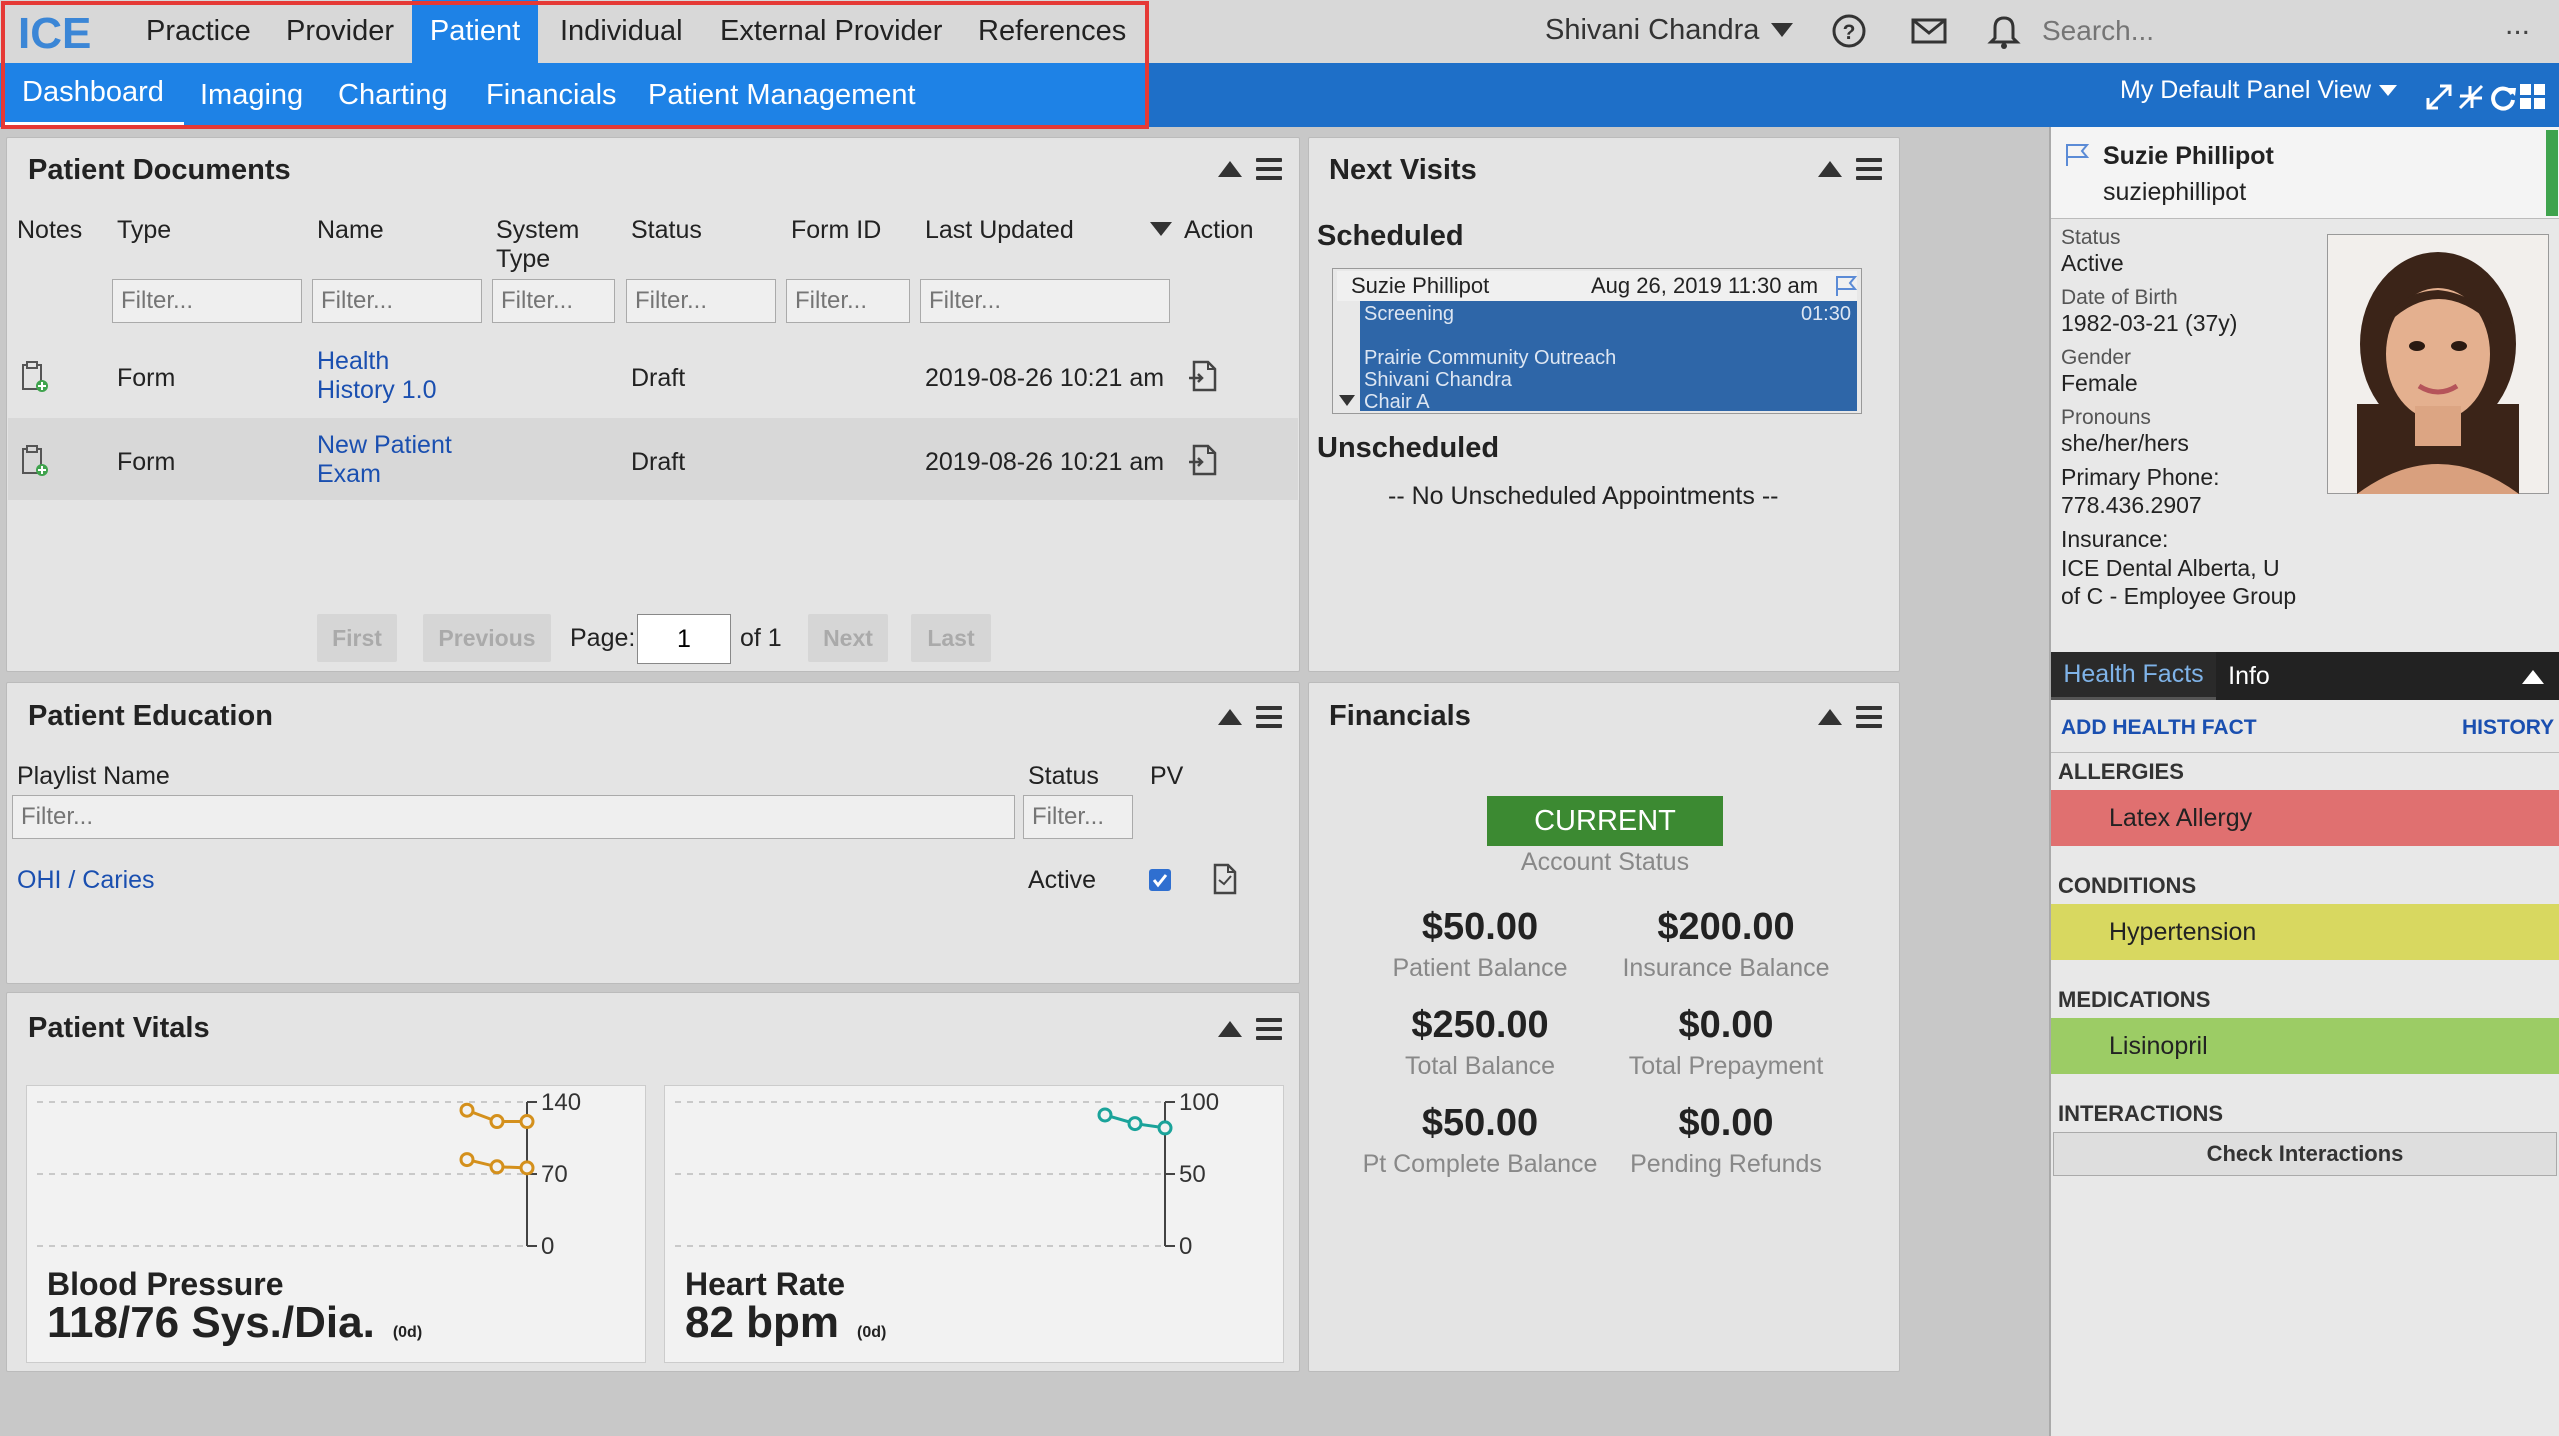 Image resolution: width=2559 pixels, height=1436 pixels. What do you see at coordinates (1849, 31) in the screenshot?
I see `help-icon: ?` at bounding box center [1849, 31].